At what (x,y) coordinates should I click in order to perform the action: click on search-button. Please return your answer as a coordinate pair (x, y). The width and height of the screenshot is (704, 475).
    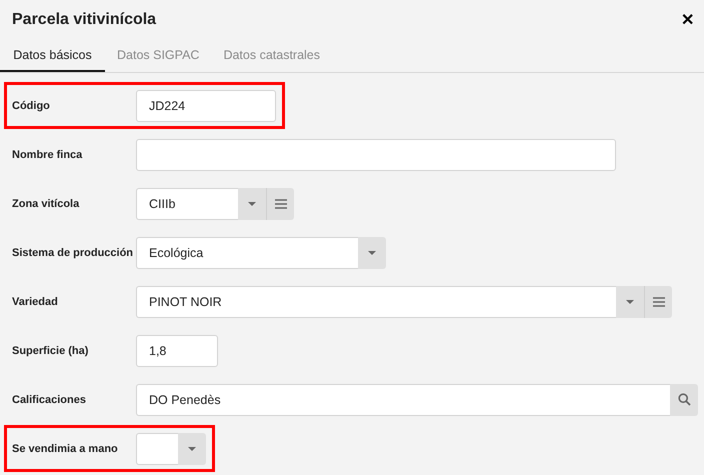
    Looking at the image, I should click on (684, 400).